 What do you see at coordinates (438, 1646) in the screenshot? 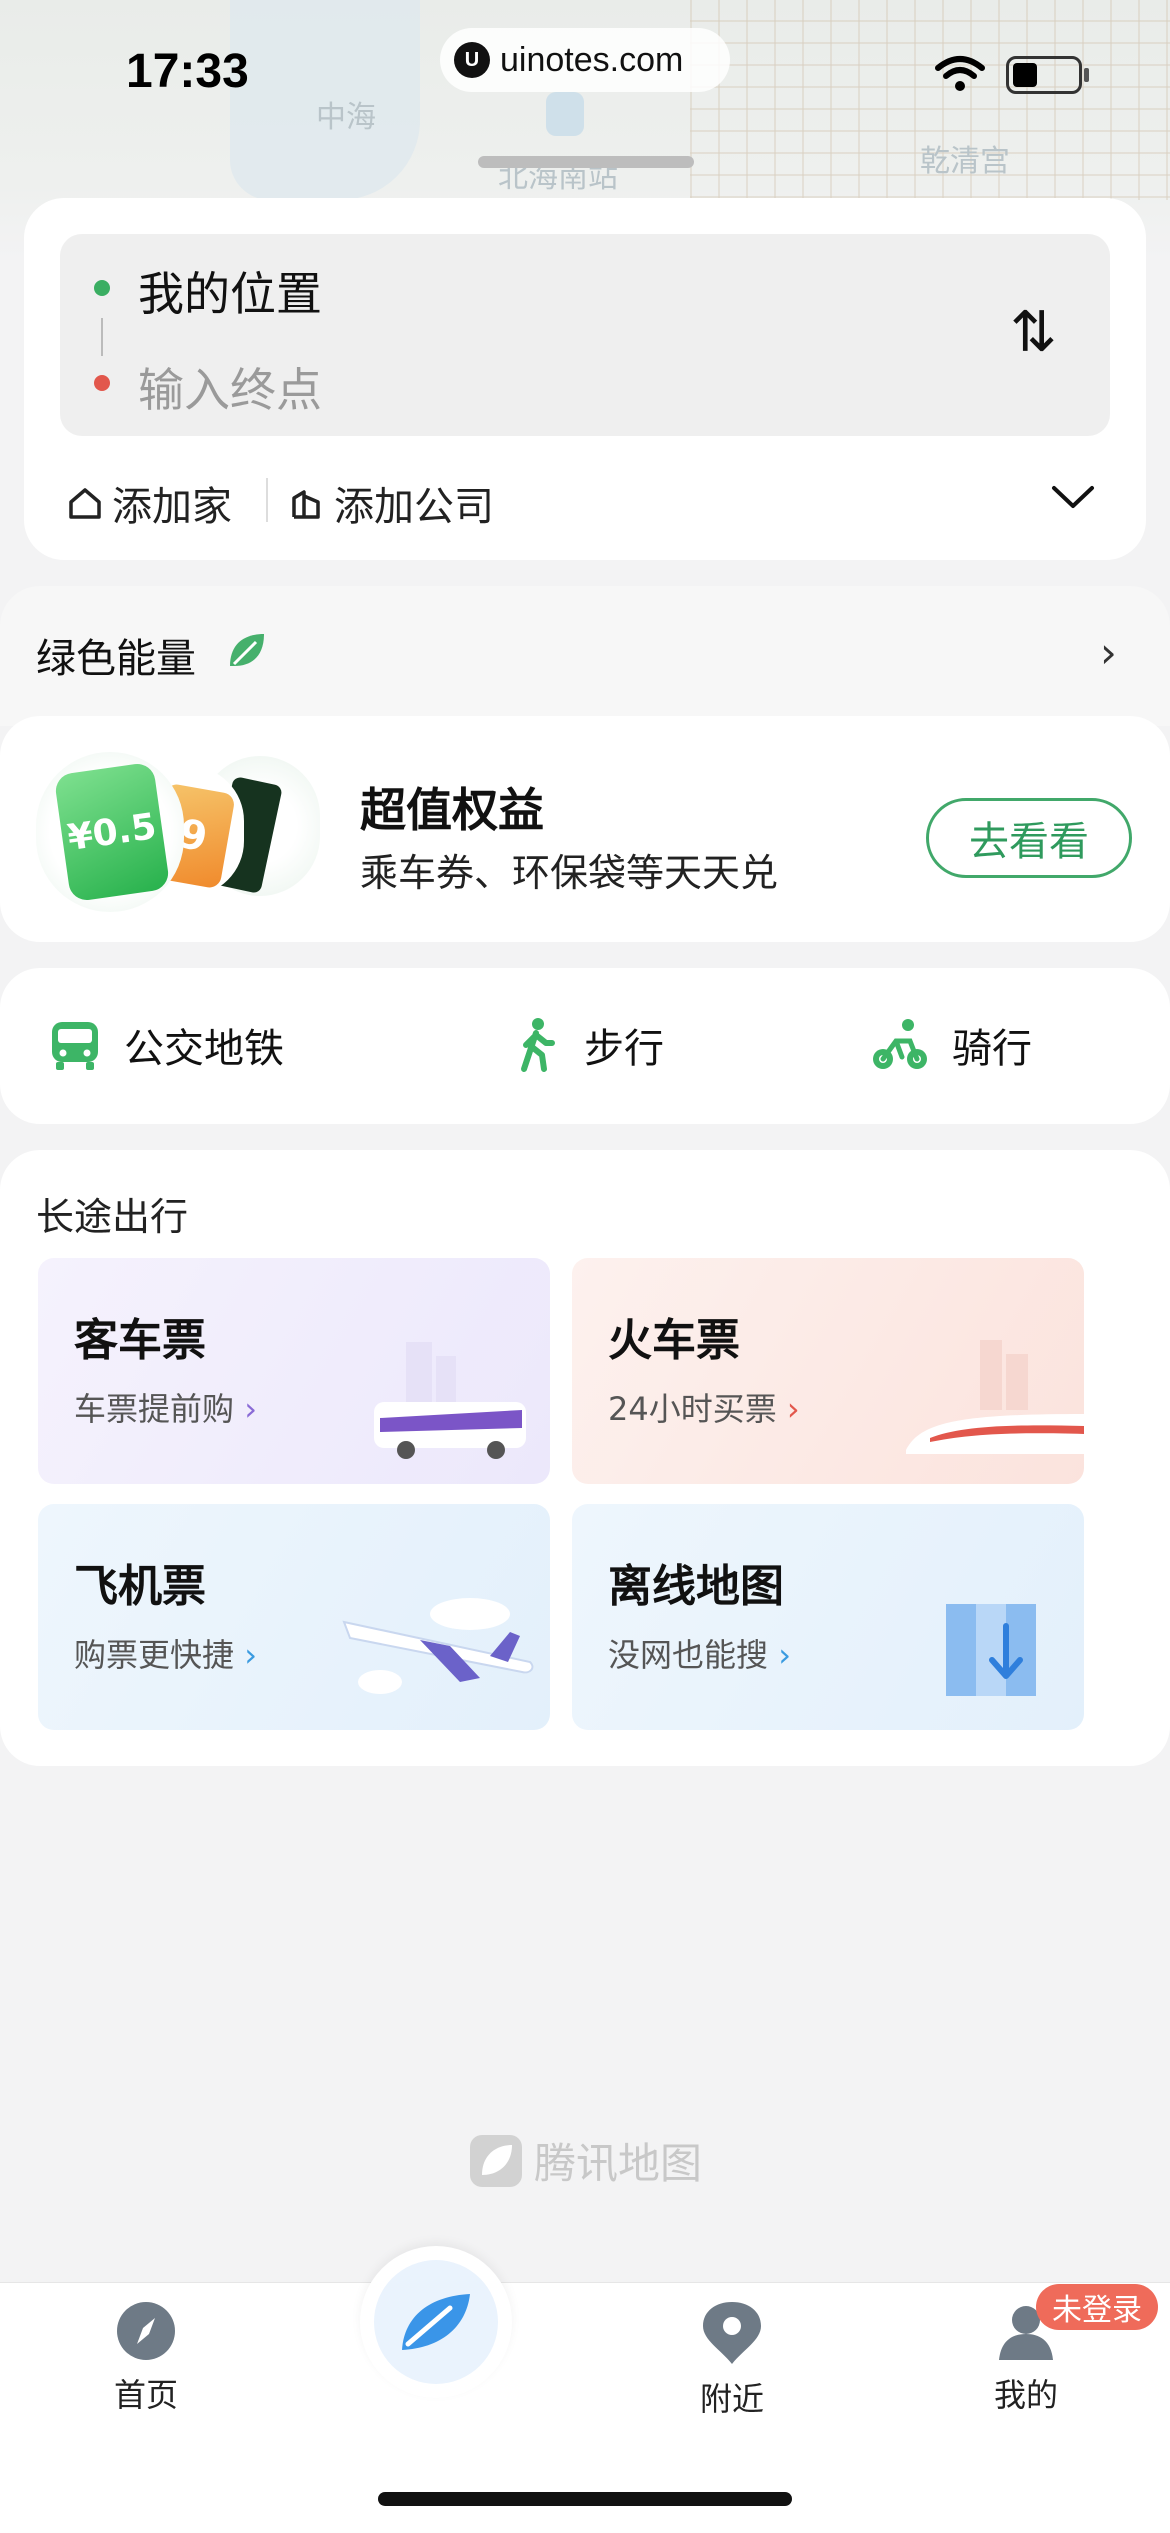
I see `airplane-icon` at bounding box center [438, 1646].